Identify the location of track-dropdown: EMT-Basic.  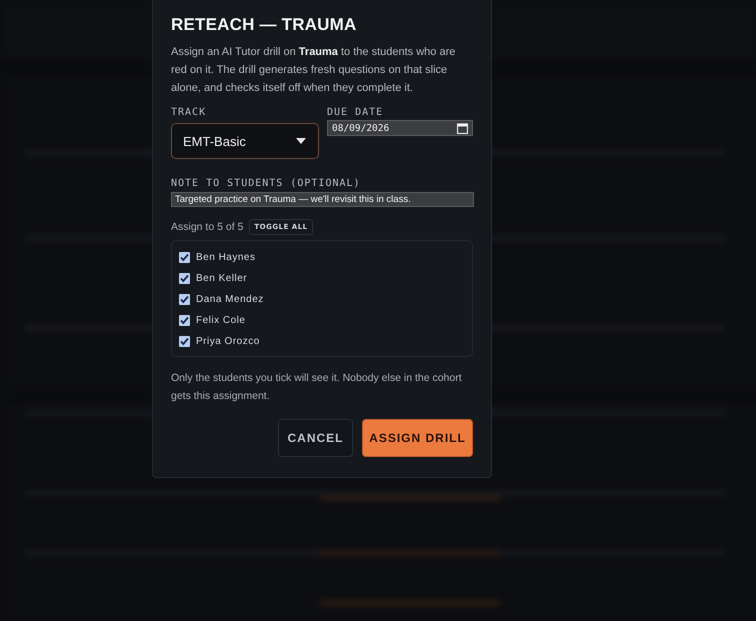
(245, 141).